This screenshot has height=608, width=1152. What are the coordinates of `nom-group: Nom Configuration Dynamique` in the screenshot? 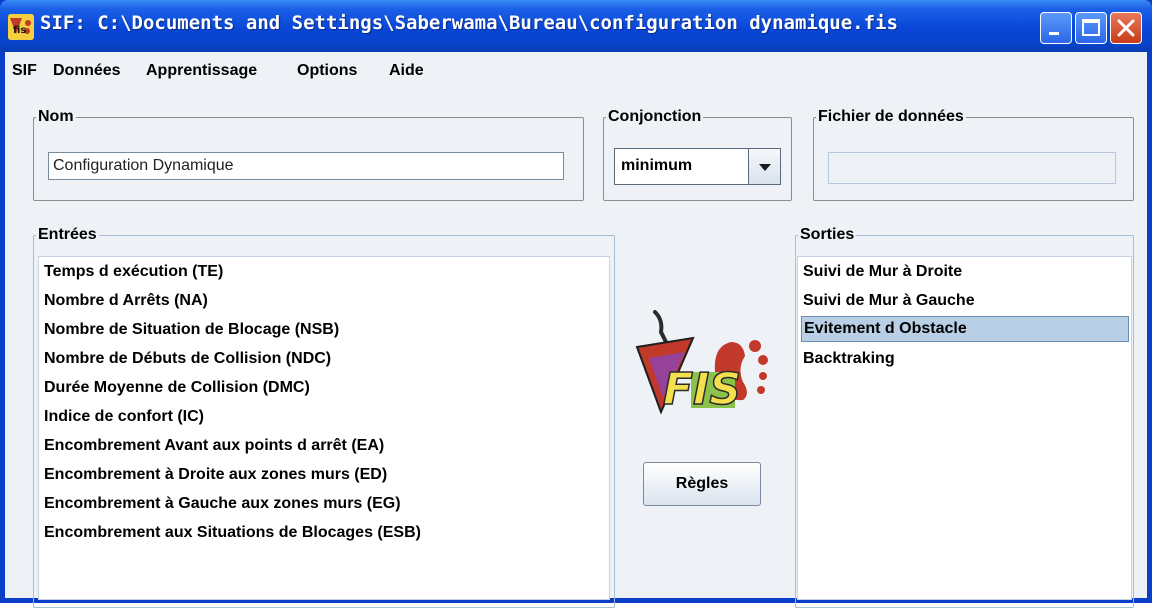 It's located at (308, 154).